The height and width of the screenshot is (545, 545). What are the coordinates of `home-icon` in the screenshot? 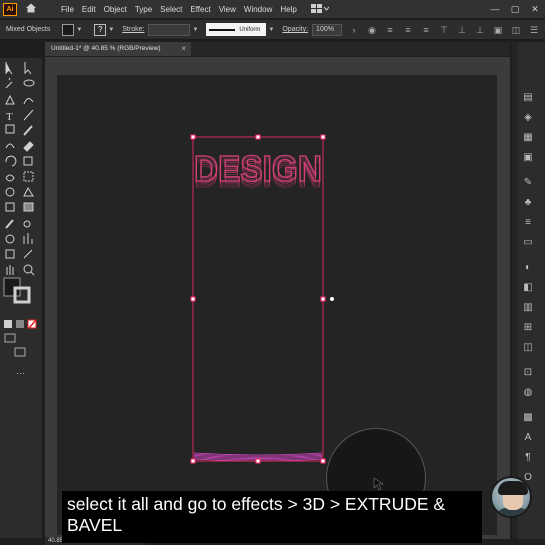 It's located at (32, 9).